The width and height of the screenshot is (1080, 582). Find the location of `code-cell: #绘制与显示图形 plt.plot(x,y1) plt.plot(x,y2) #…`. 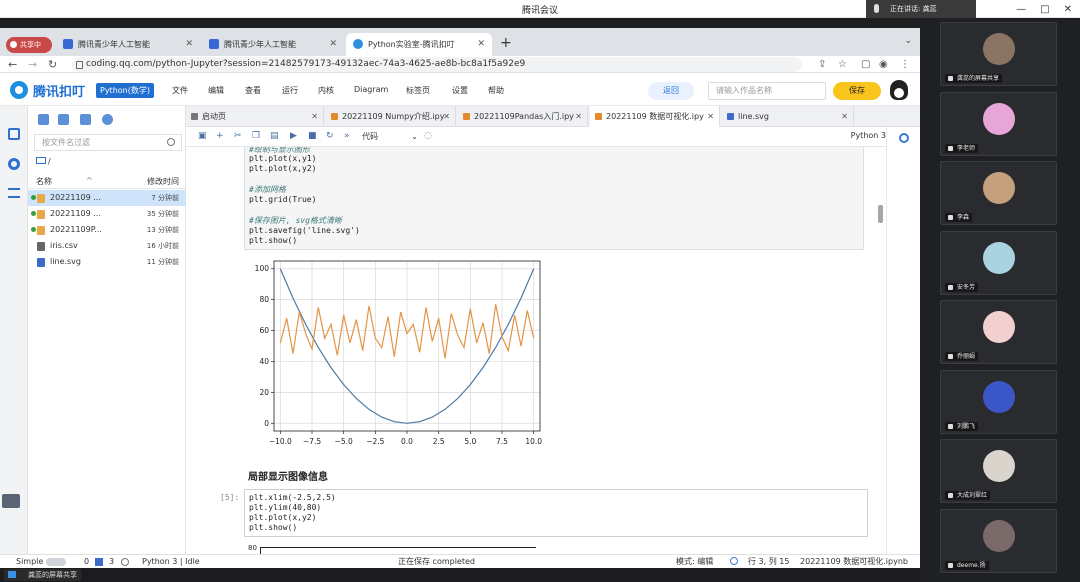

code-cell: #绘制与显示图形 plt.plot(x,y1) plt.plot(x,y2) #… is located at coordinates (554, 198).